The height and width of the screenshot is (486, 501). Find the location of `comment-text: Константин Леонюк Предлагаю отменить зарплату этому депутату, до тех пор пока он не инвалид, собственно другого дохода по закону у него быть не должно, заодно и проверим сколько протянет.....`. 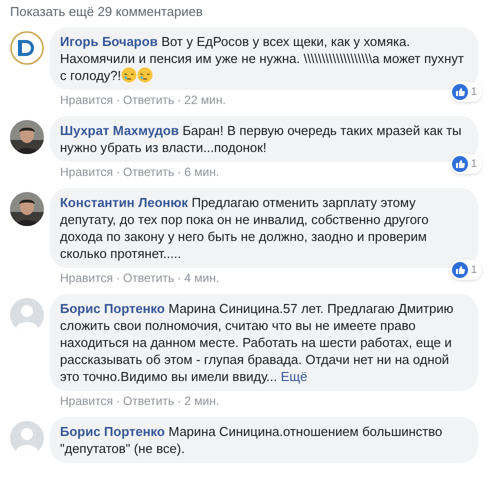

comment-text: Константин Леонюк Предлагаю отменить зарплату этому депутату, до тех пор пока он не инвалид, собственно другого дохода по закону у него быть не должно, заодно и проверим сколько протянет..... is located at coordinates (245, 228).